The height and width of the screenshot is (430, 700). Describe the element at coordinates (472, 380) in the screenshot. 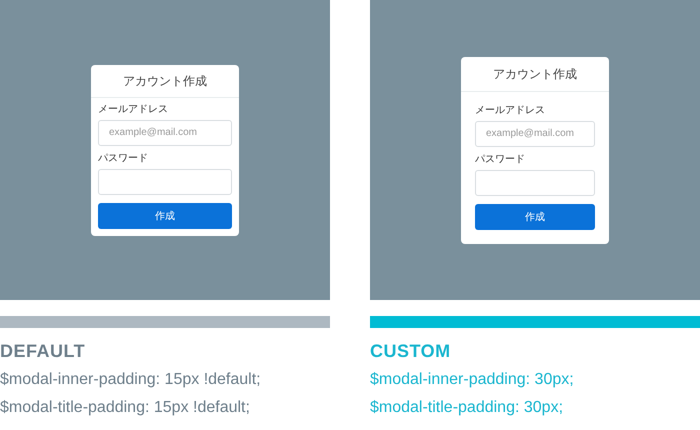

I see `code-line: $modal-inner-padding: 30px;` at that location.